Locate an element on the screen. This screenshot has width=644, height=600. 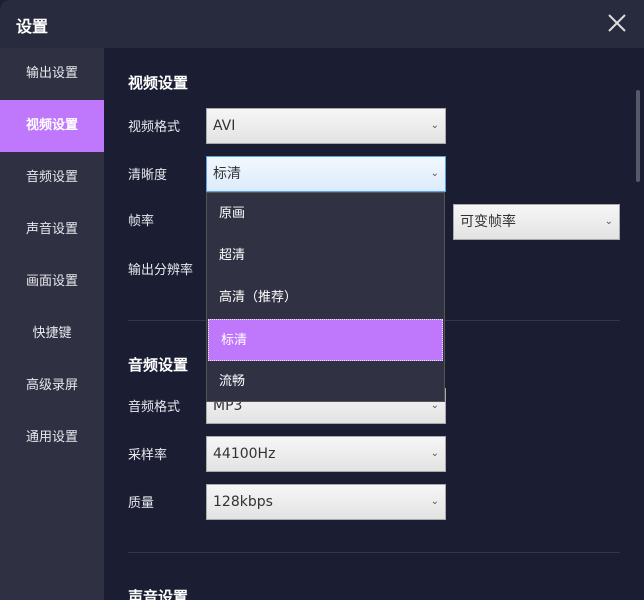
sample-rate-value: 44100Hz is located at coordinates (244, 454).